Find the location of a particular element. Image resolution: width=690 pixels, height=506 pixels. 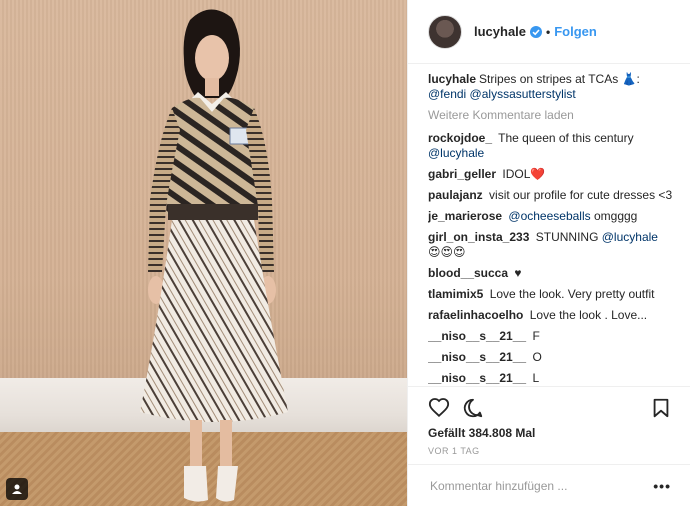

heart-emoji: ❤️ is located at coordinates (538, 174).